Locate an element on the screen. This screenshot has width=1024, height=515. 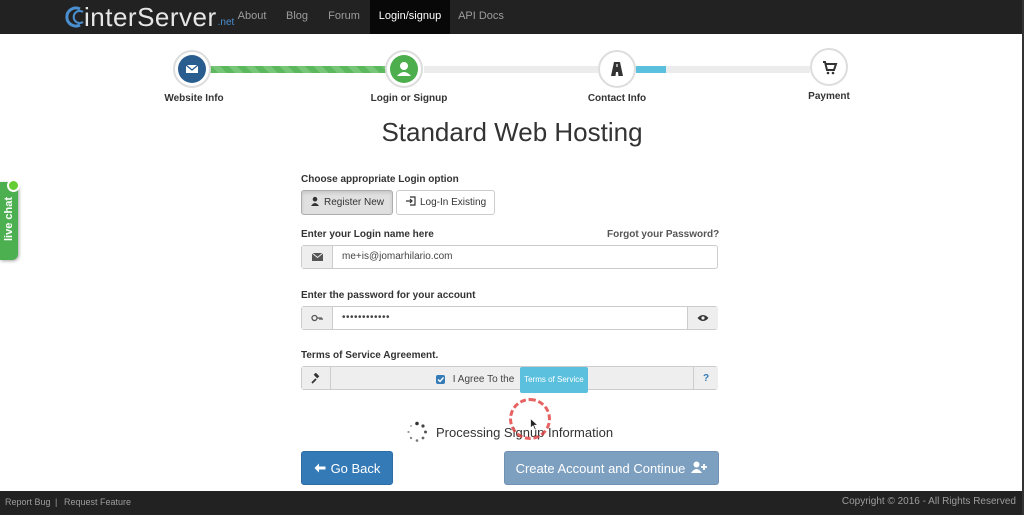
request-feature-link: Request Feature is located at coordinates (97, 502).